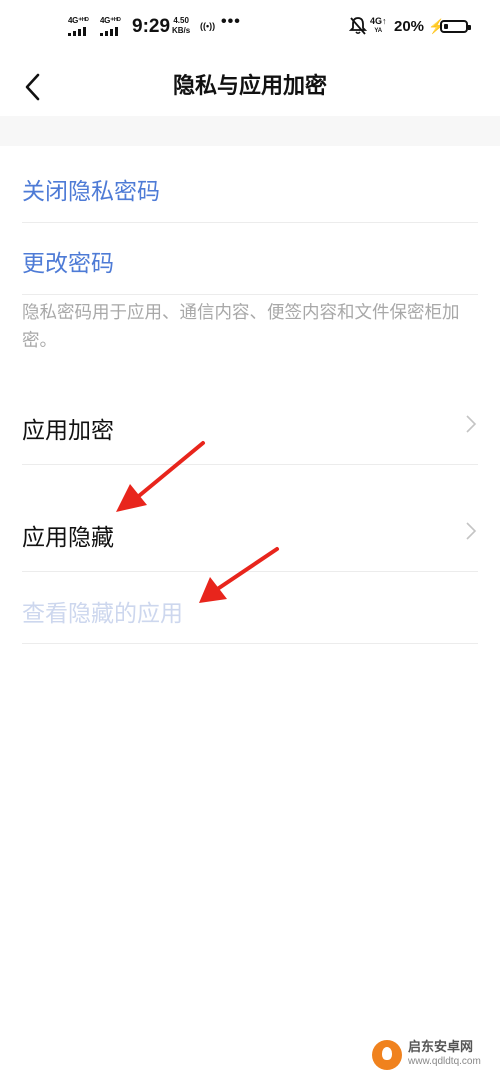 The height and width of the screenshot is (1084, 500). Describe the element at coordinates (241, 327) in the screenshot. I see `privacy-description: 隐私密码用于应用、通信内容、便签内容和文件保密柜加密。` at that location.